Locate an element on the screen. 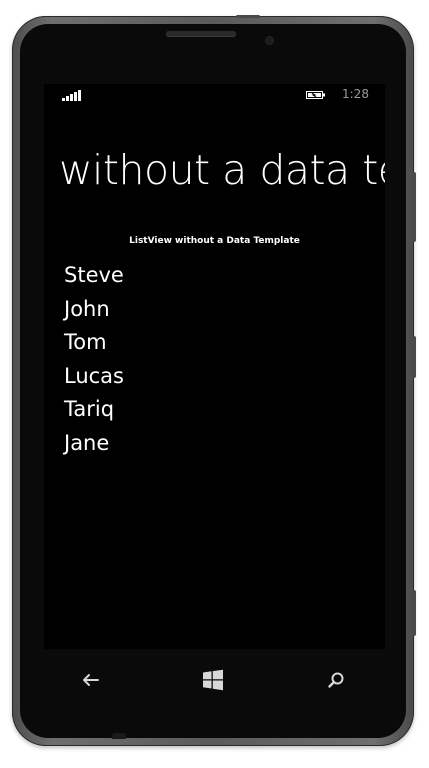 This screenshot has width=429, height=768. front-camera is located at coordinates (269, 40).